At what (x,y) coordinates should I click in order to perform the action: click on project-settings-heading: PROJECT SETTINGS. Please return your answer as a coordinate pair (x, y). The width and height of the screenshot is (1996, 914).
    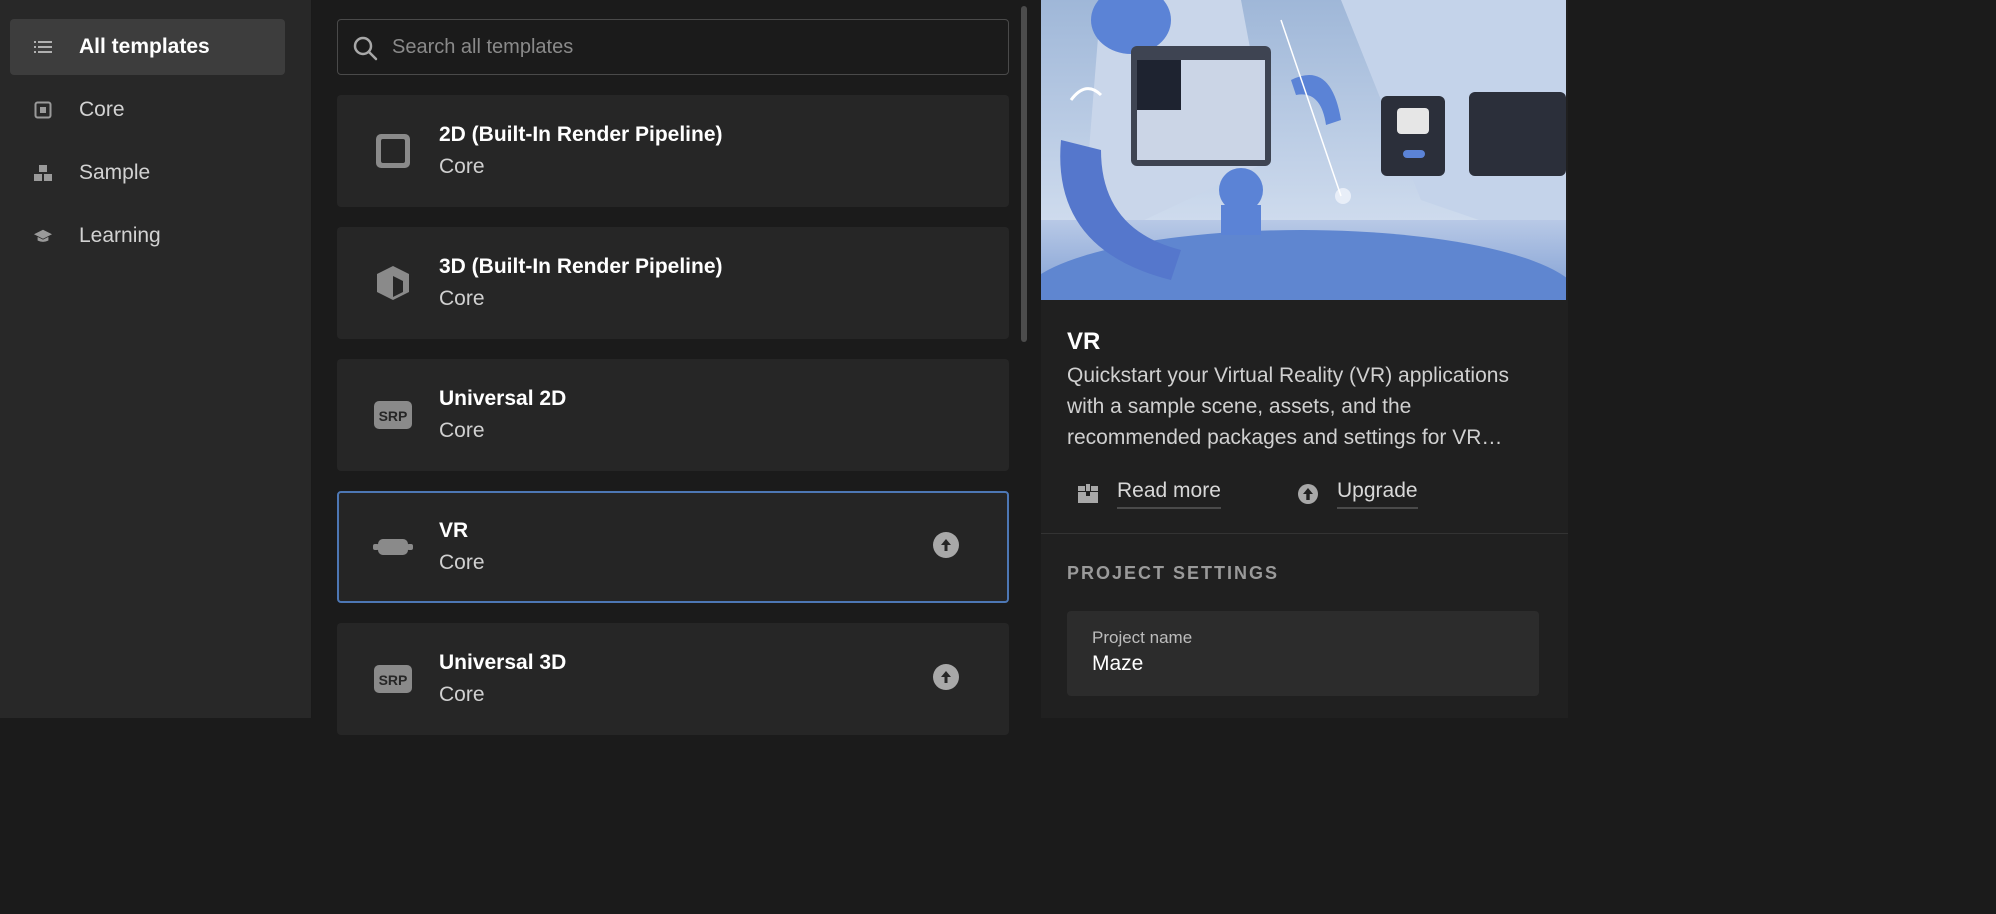
    Looking at the image, I should click on (1173, 573).